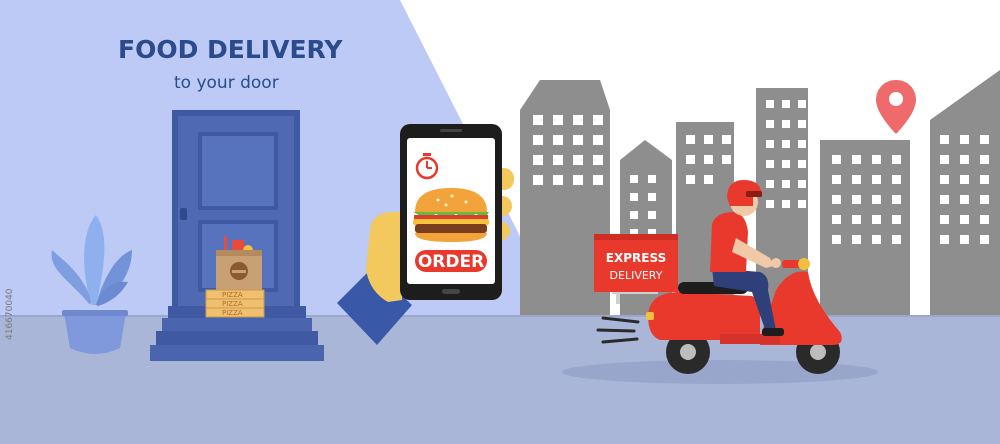  I want to click on box-label-line1: EXPRESS, so click(636, 258).